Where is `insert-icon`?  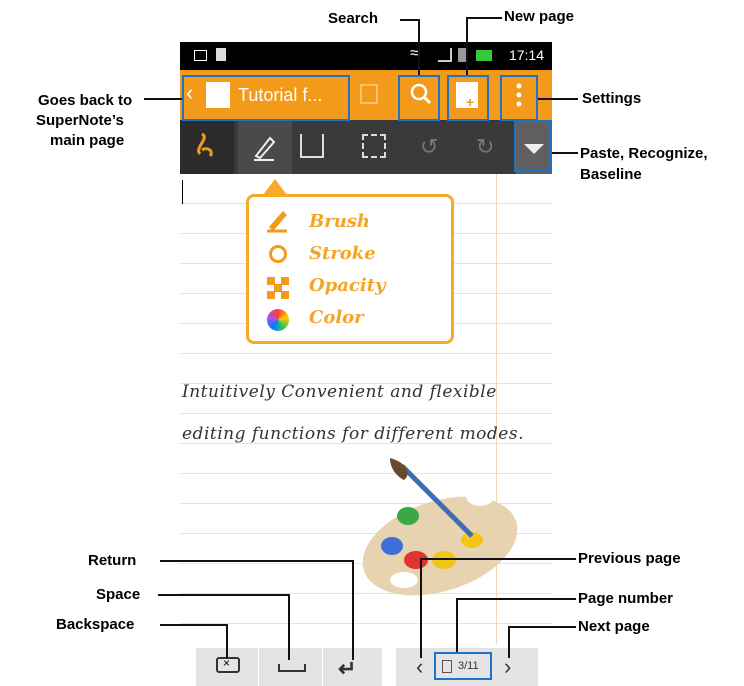
insert-icon is located at coordinates (312, 146).